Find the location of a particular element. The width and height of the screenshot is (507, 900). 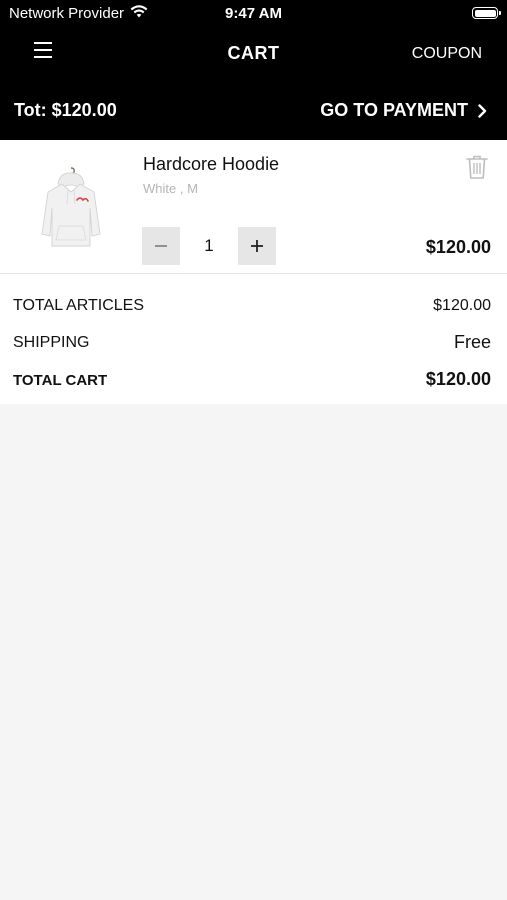

go-to-payment-button: GO TO PAYMENT is located at coordinates (403, 110).